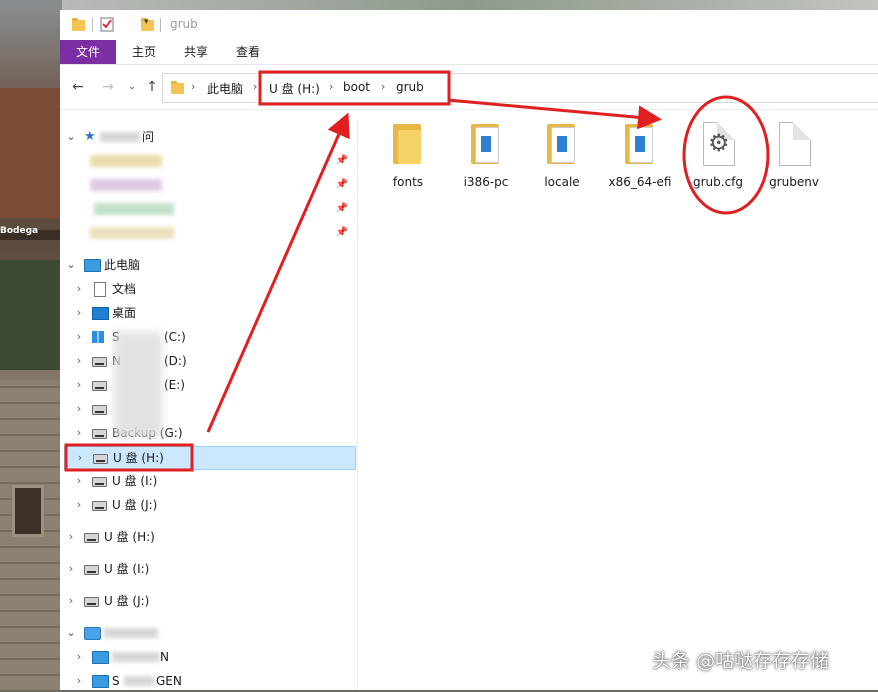 Image resolution: width=878 pixels, height=692 pixels. Describe the element at coordinates (184, 24) in the screenshot. I see `window-title: grub` at that location.